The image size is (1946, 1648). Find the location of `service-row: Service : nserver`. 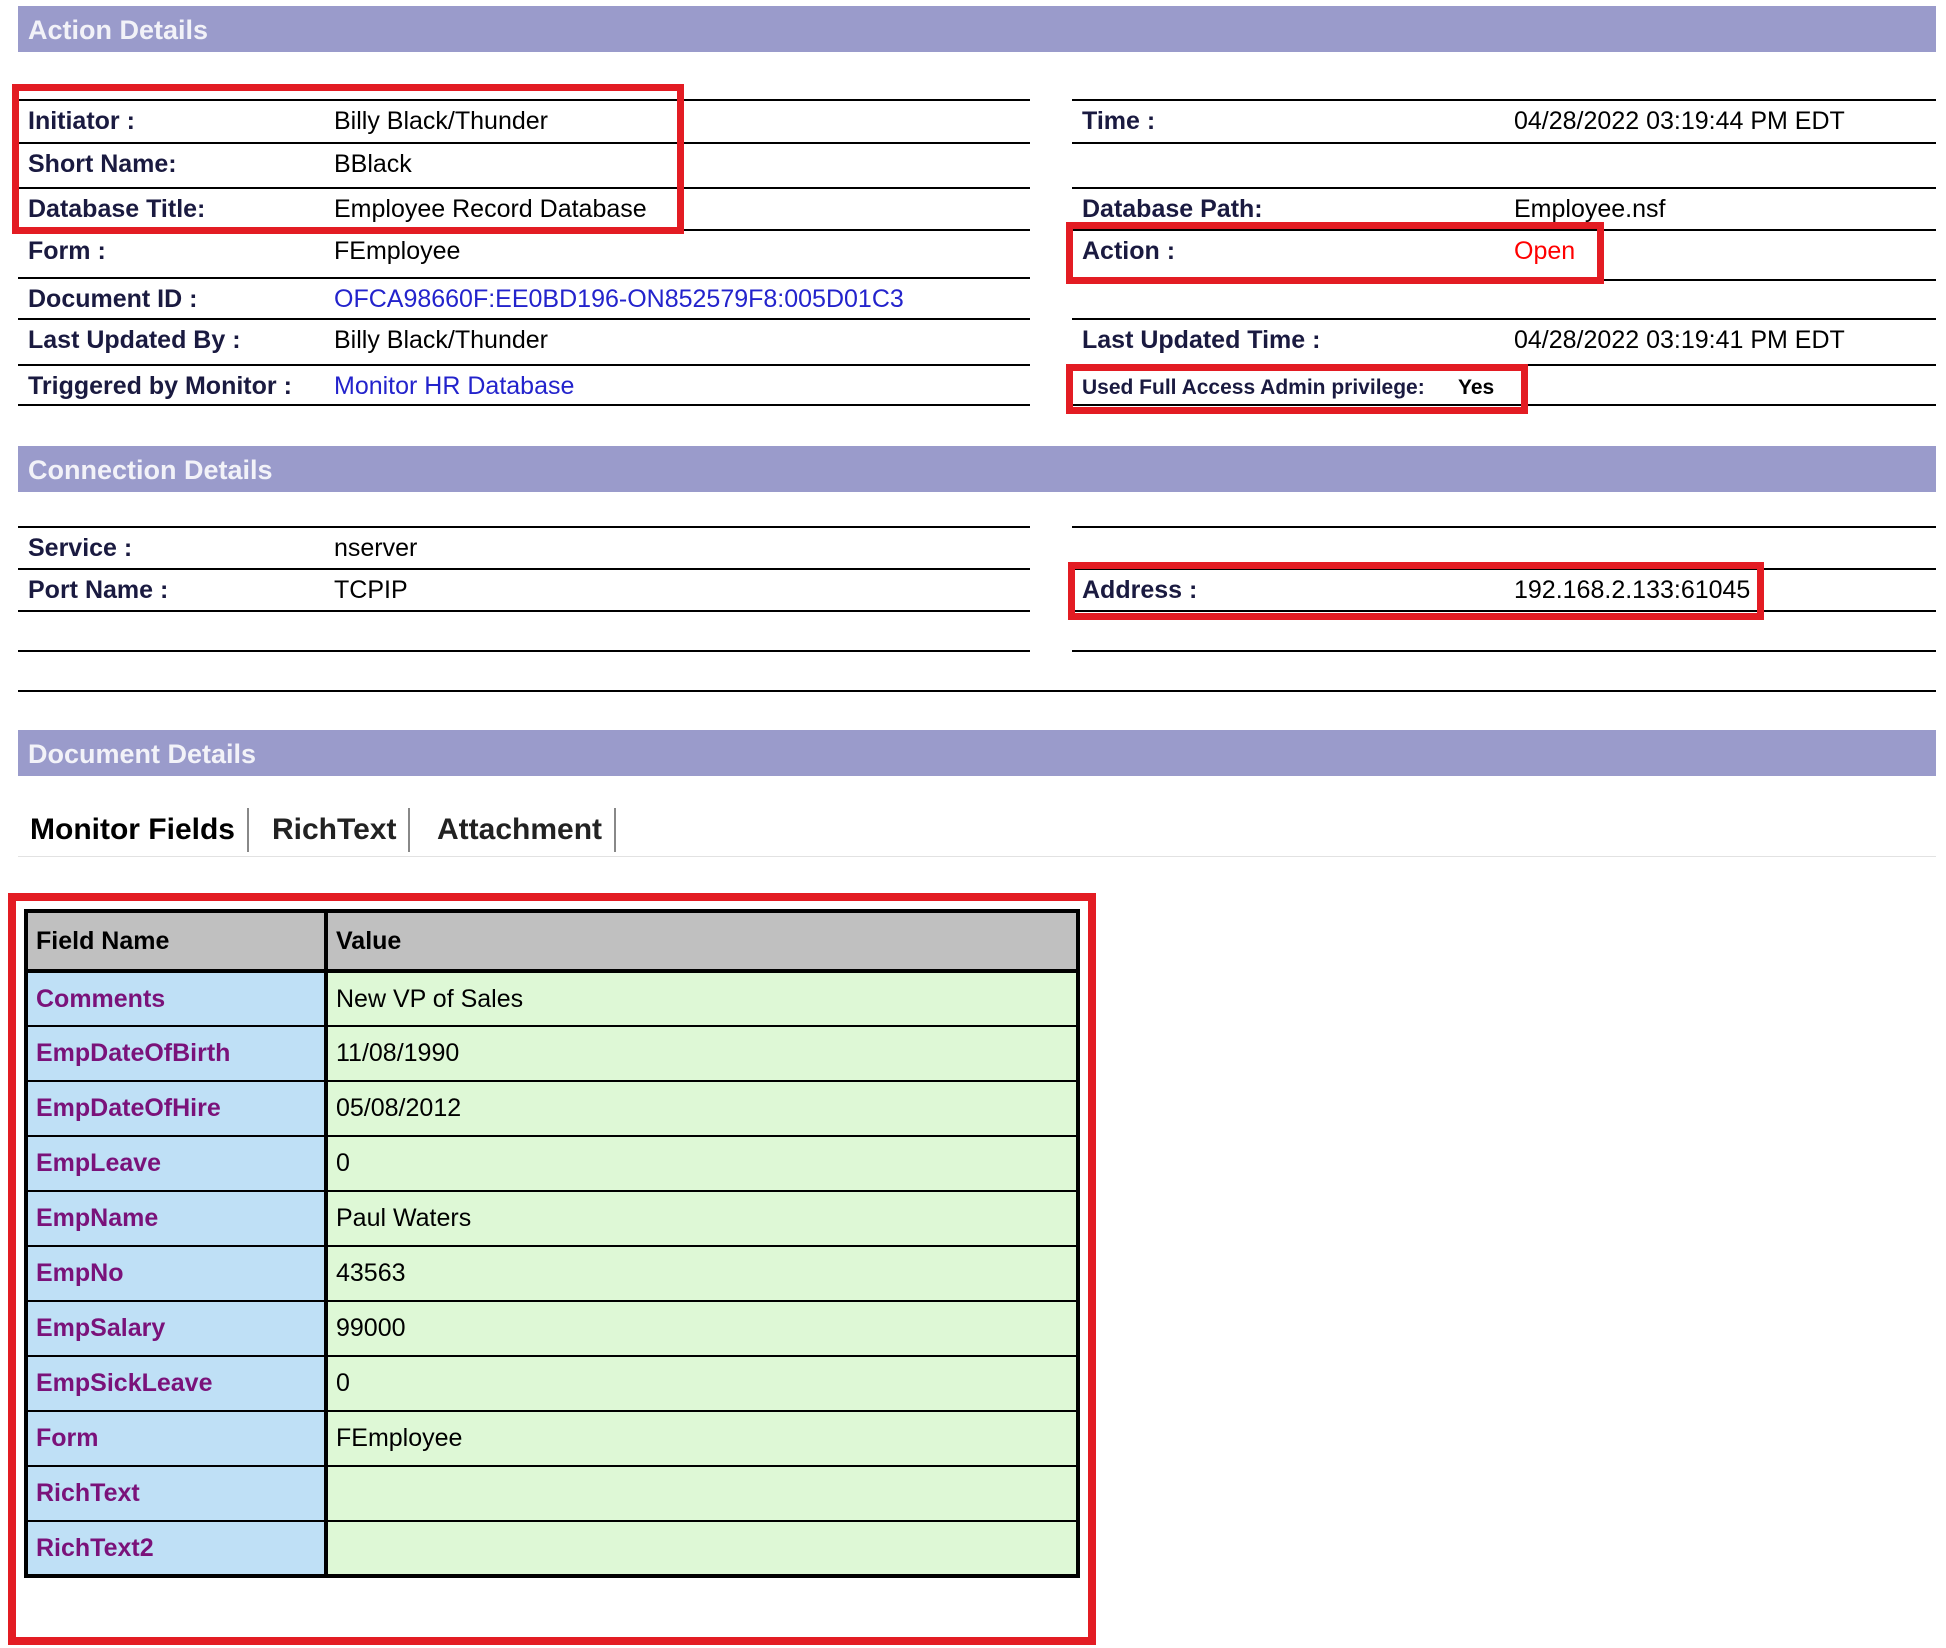

service-row: Service : nserver is located at coordinates (524, 547).